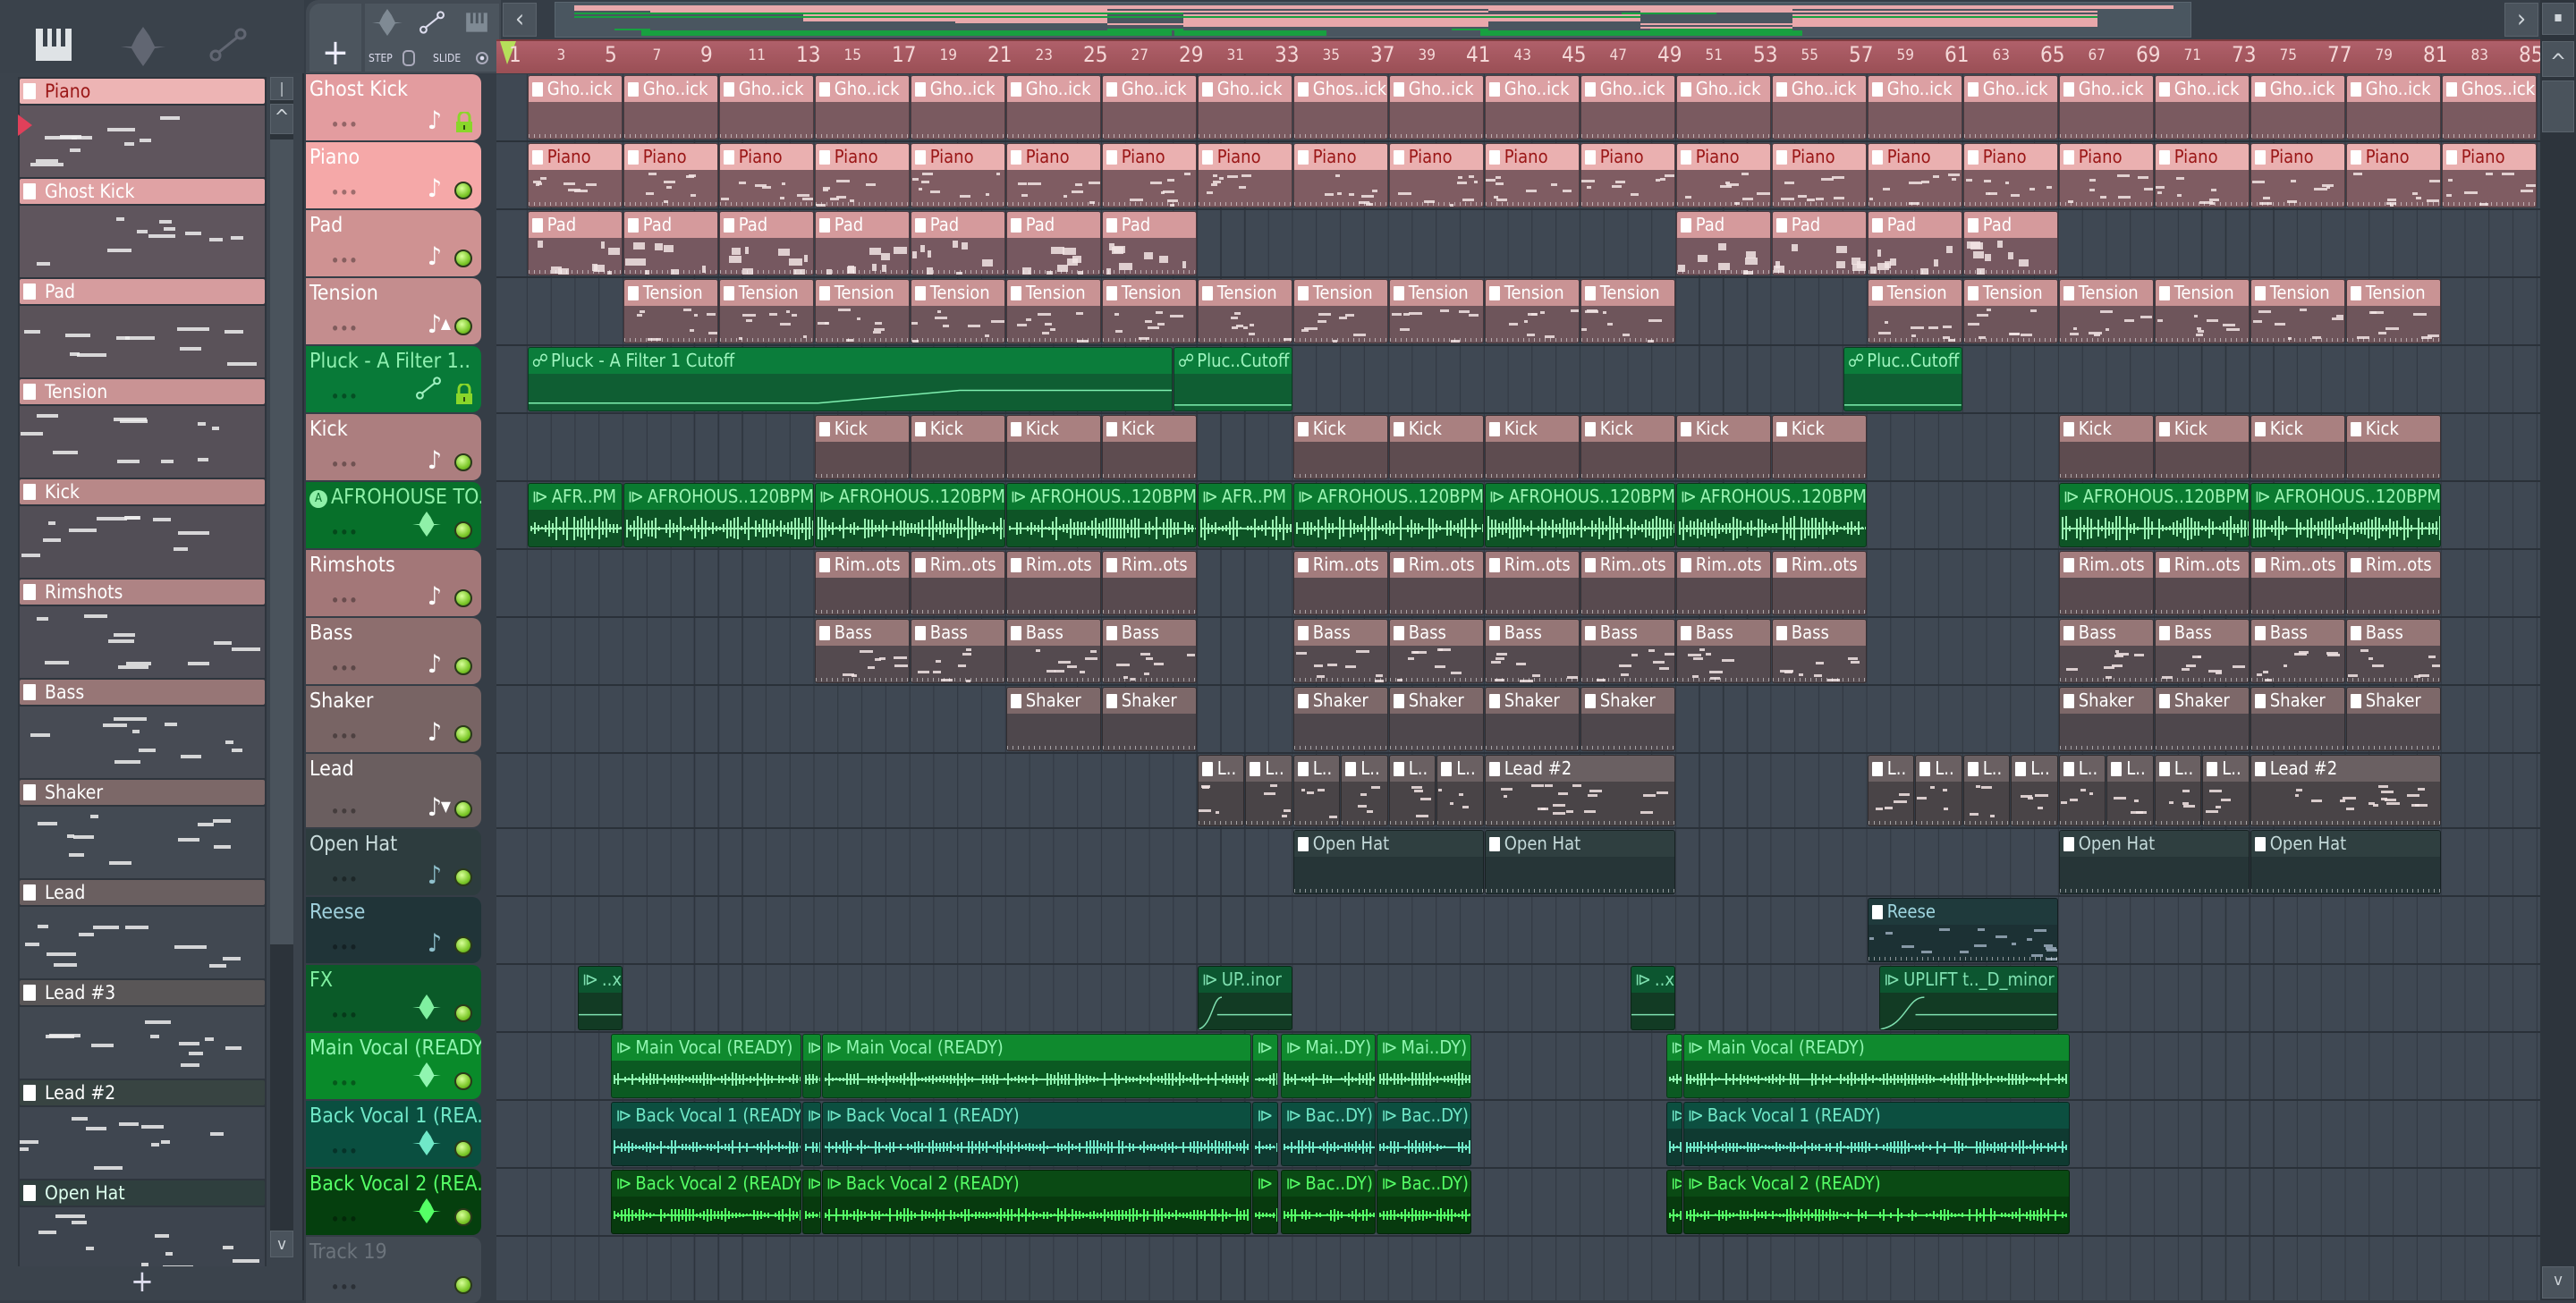 The width and height of the screenshot is (2576, 1303). What do you see at coordinates (432, 22) in the screenshot?
I see `automation-tool-icon` at bounding box center [432, 22].